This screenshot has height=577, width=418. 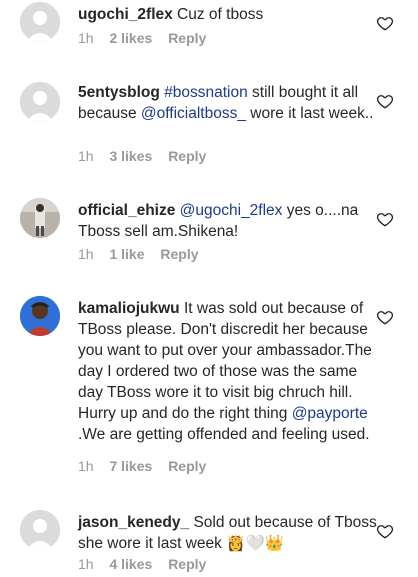 I want to click on comment-meta: 1h 3 likes Reply, so click(x=148, y=156).